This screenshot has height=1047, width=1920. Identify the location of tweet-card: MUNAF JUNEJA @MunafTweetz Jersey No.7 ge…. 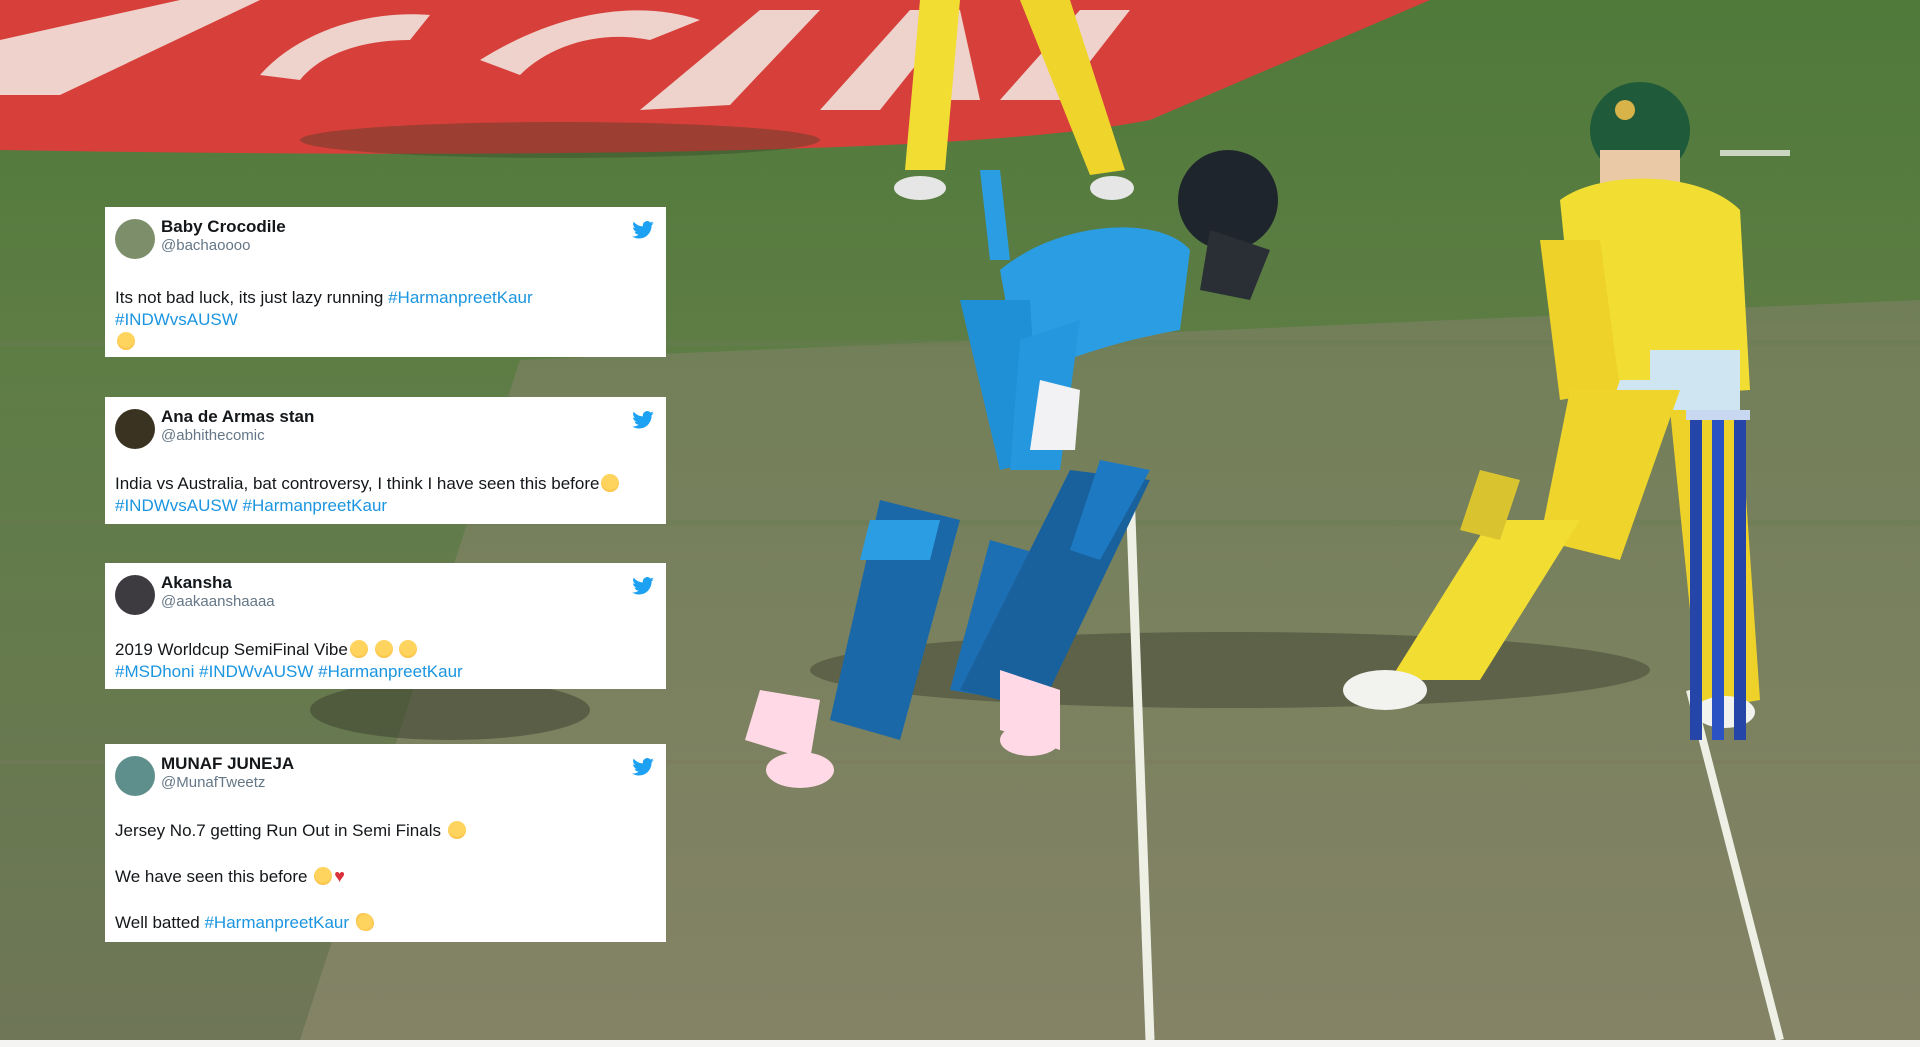
(385, 843).